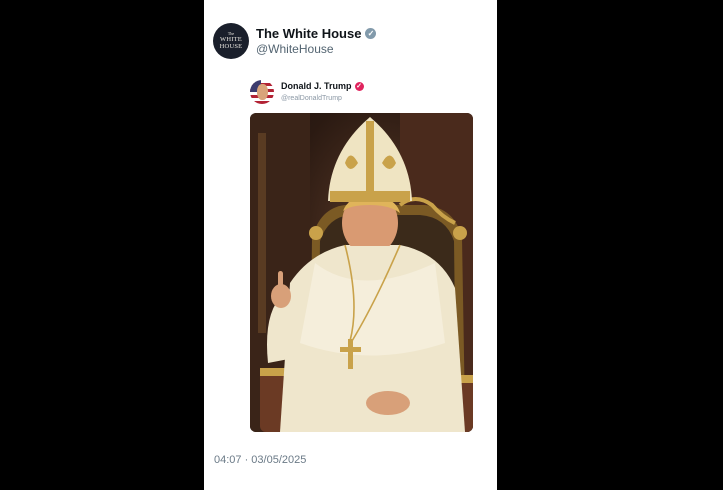  Describe the element at coordinates (316, 86) in the screenshot. I see `quoted-account-name-text: Donald J. Trump` at that location.